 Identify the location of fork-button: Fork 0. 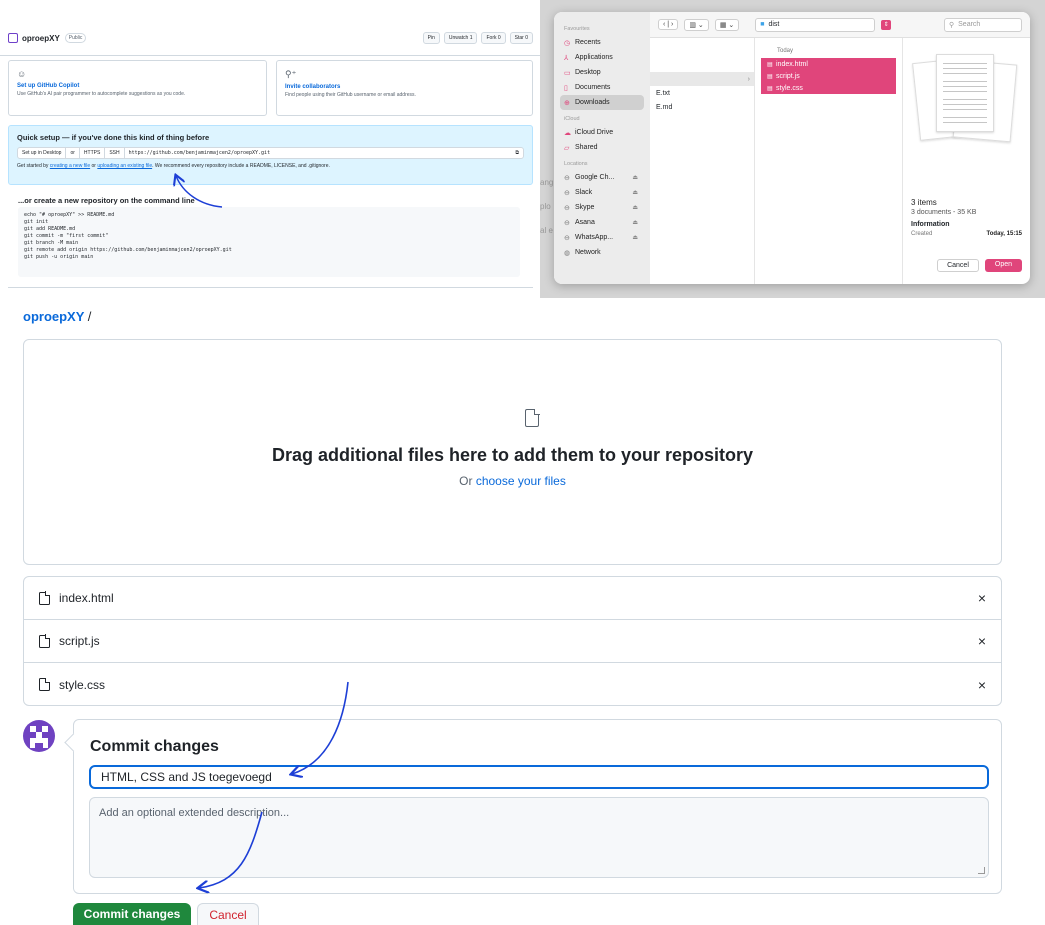
(493, 38).